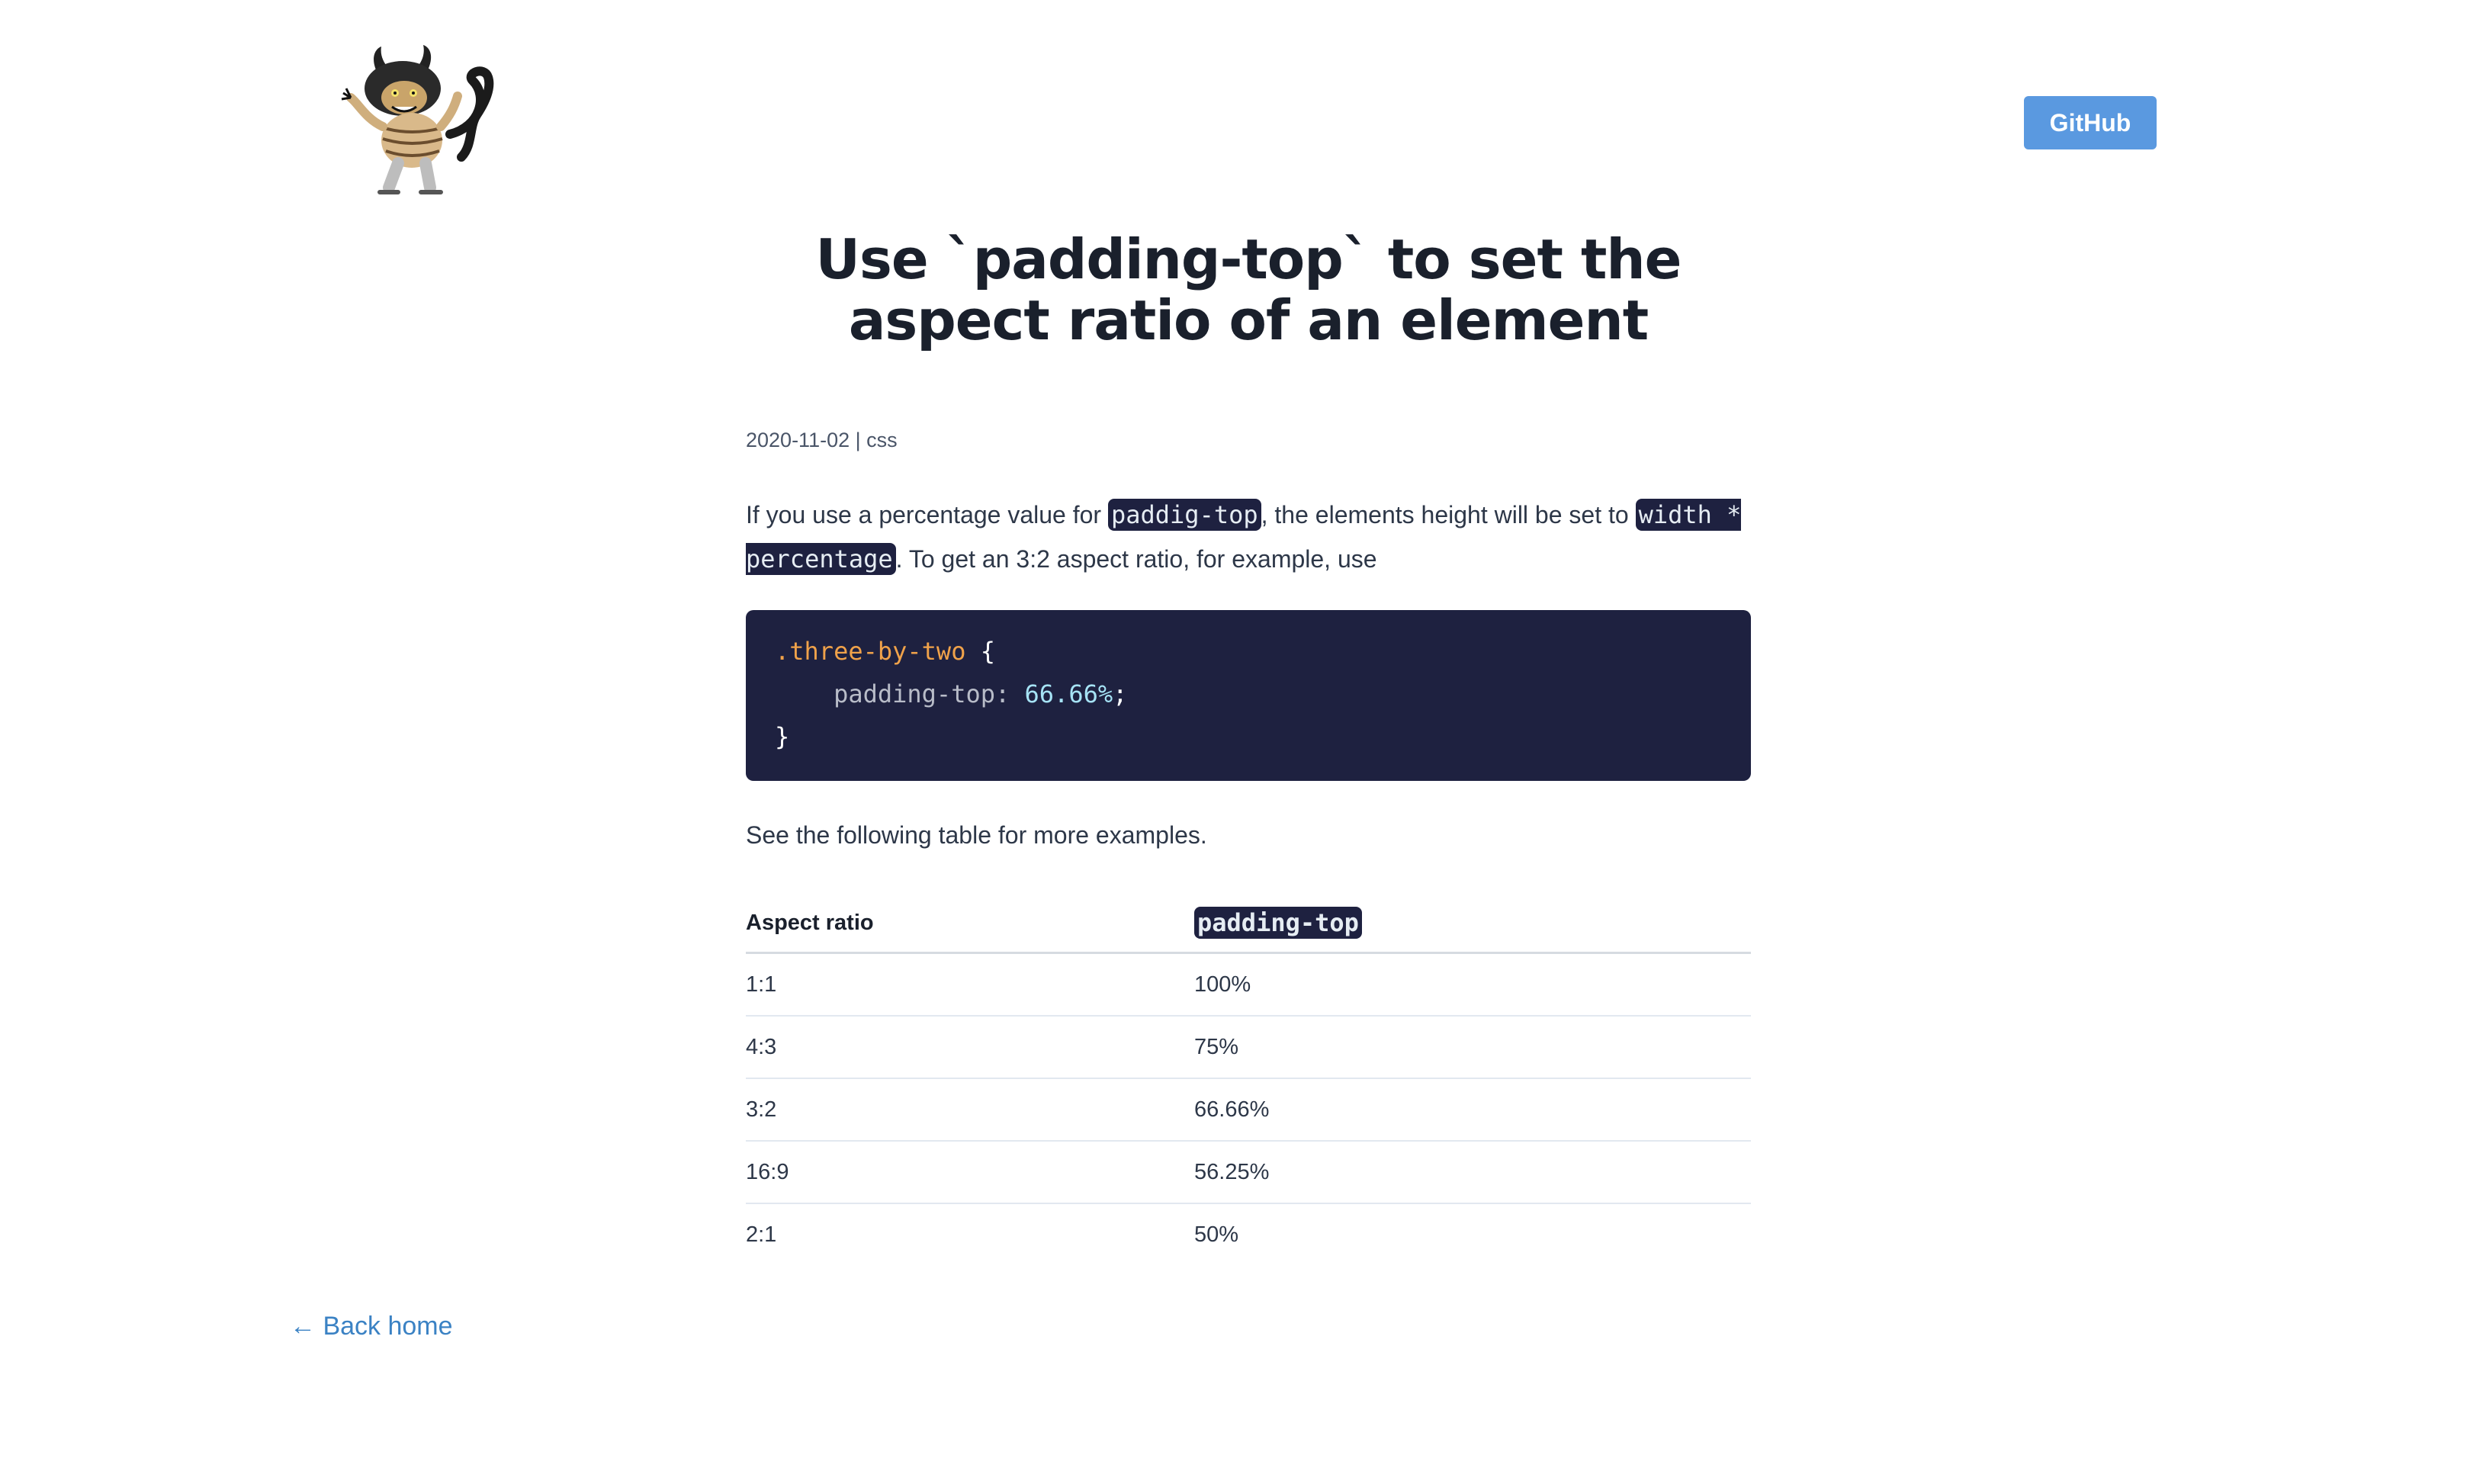 The width and height of the screenshot is (2483, 1484). I want to click on table-cell-ratio: 3:2, so click(970, 1110).